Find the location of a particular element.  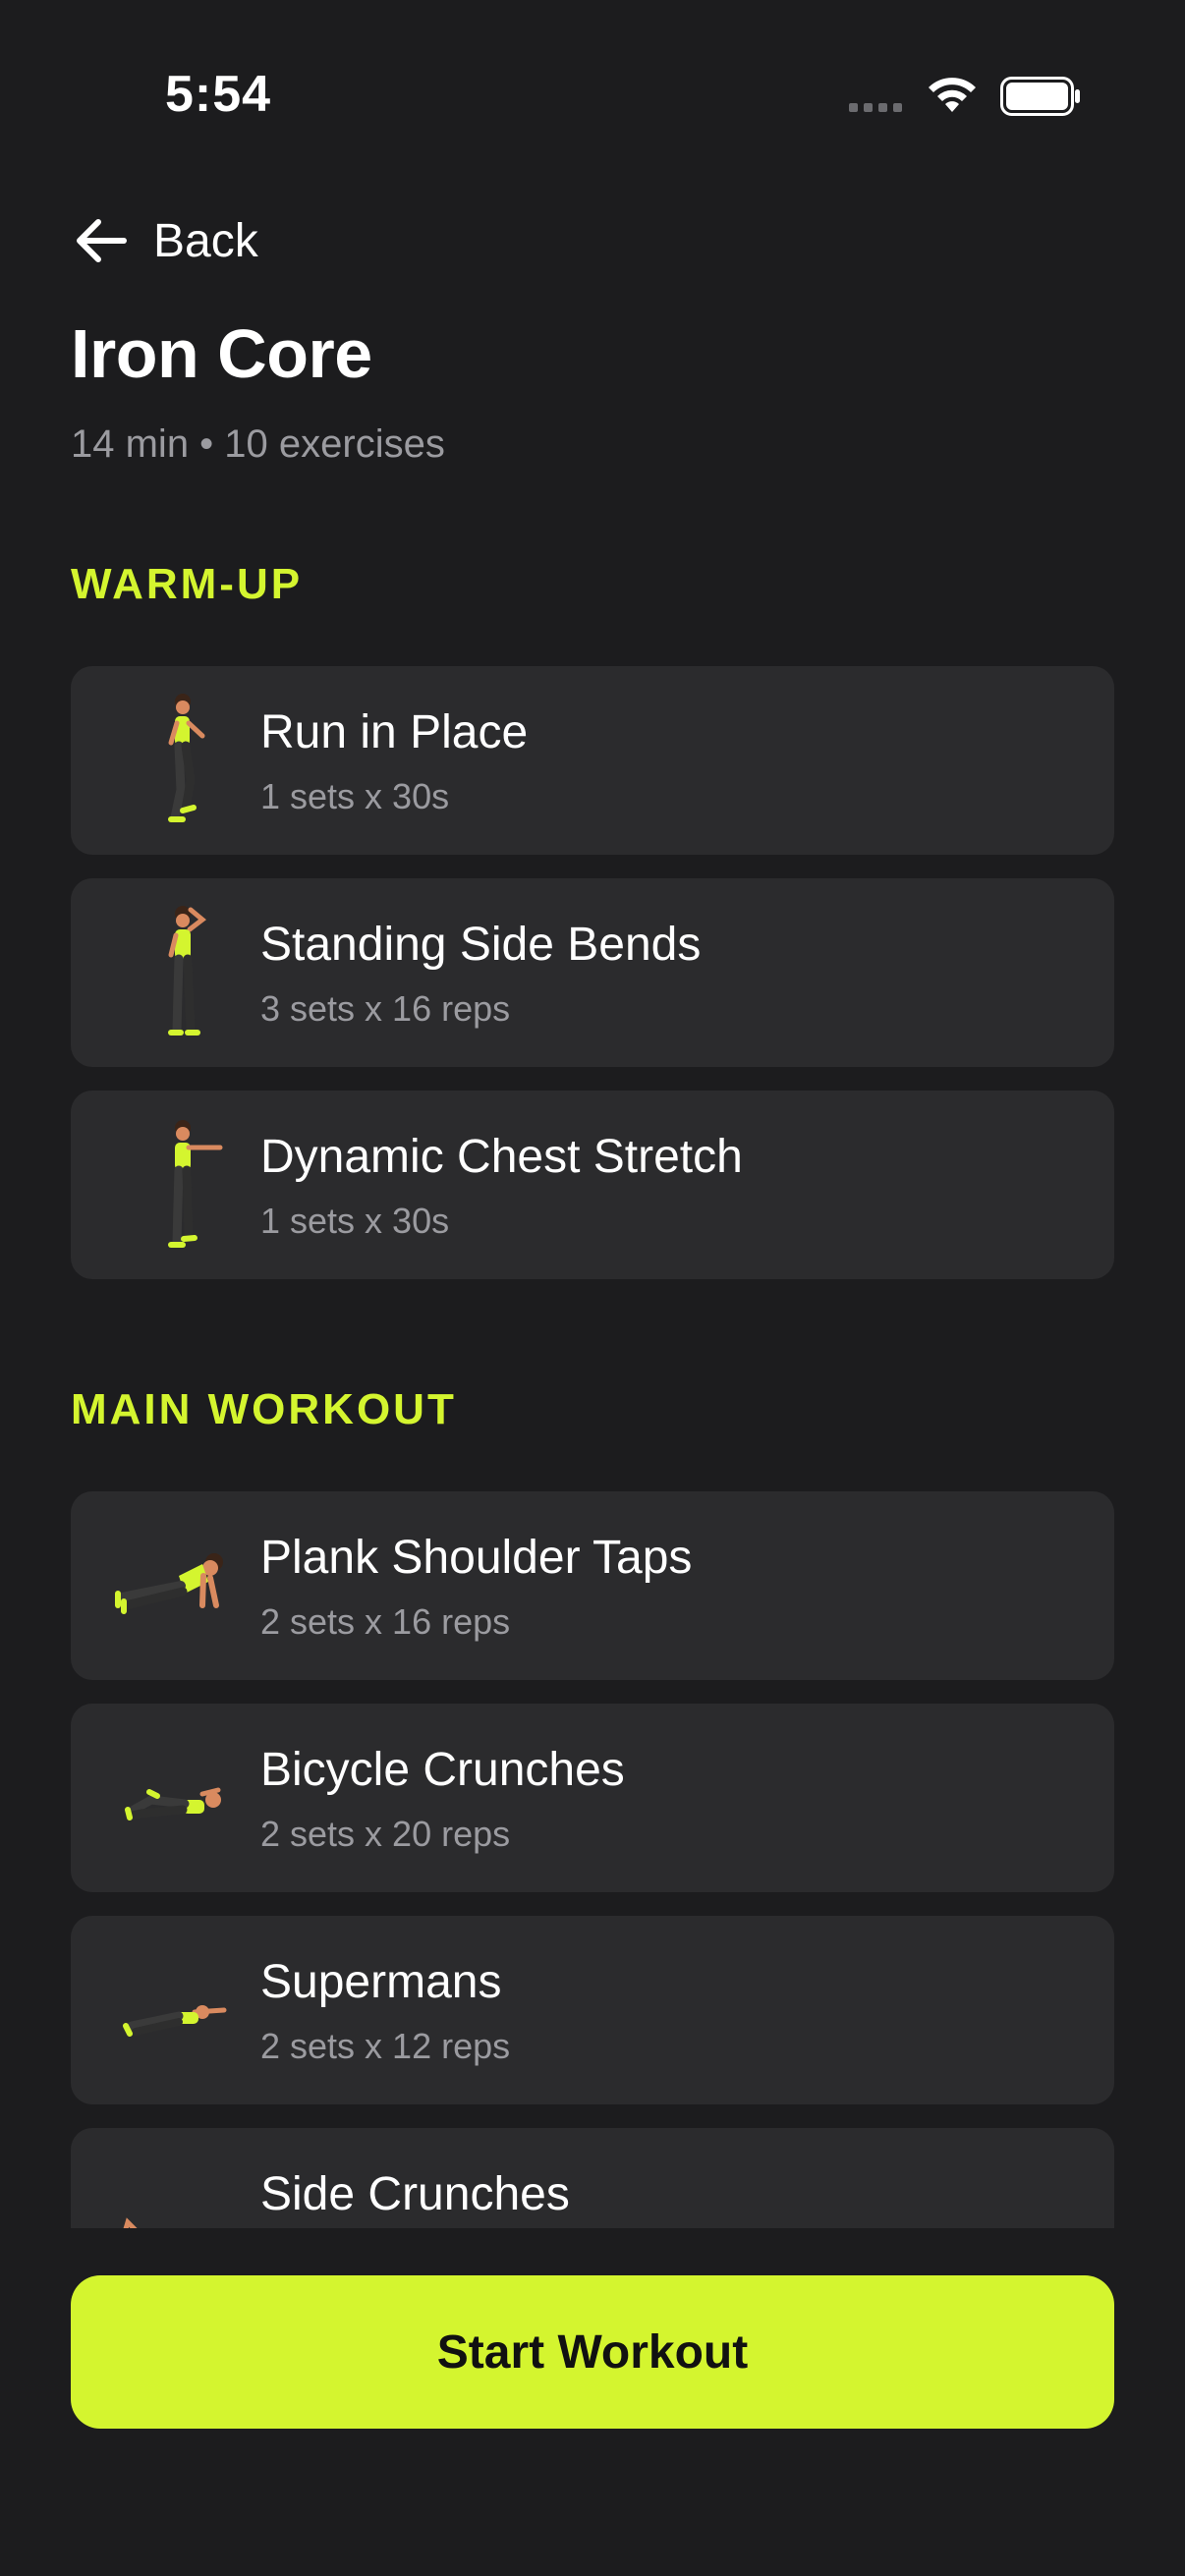

exercise-detail: 2 sets x 20 reps is located at coordinates (385, 1834).